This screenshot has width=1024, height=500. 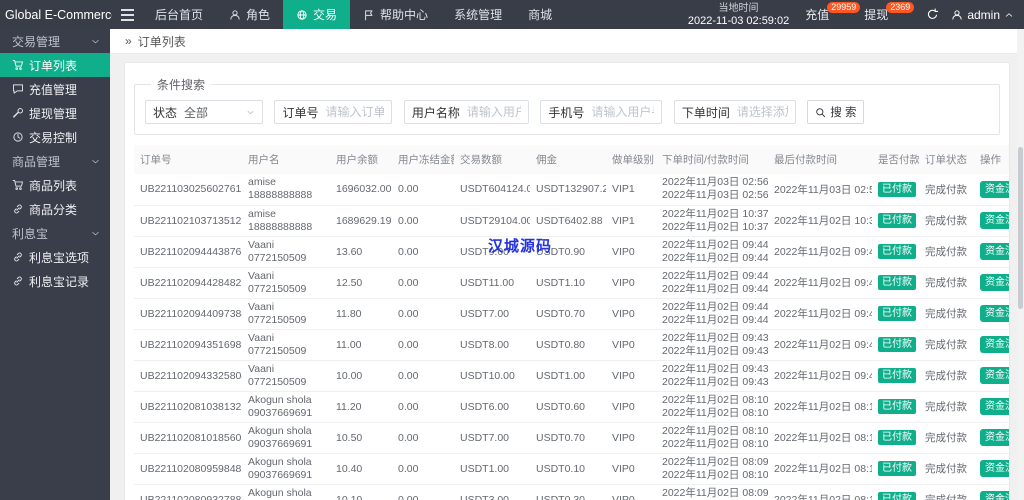 I want to click on cell-last-pay-time: 2022年11月02日 08:10:02, so click(x=820, y=492).